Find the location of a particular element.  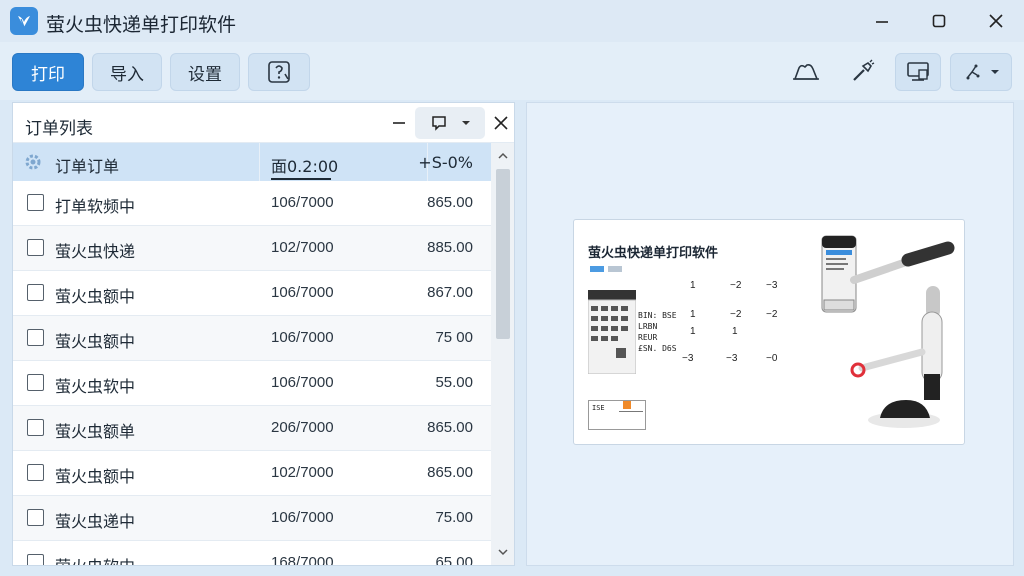

scroll-down-button is located at coordinates (503, 552).